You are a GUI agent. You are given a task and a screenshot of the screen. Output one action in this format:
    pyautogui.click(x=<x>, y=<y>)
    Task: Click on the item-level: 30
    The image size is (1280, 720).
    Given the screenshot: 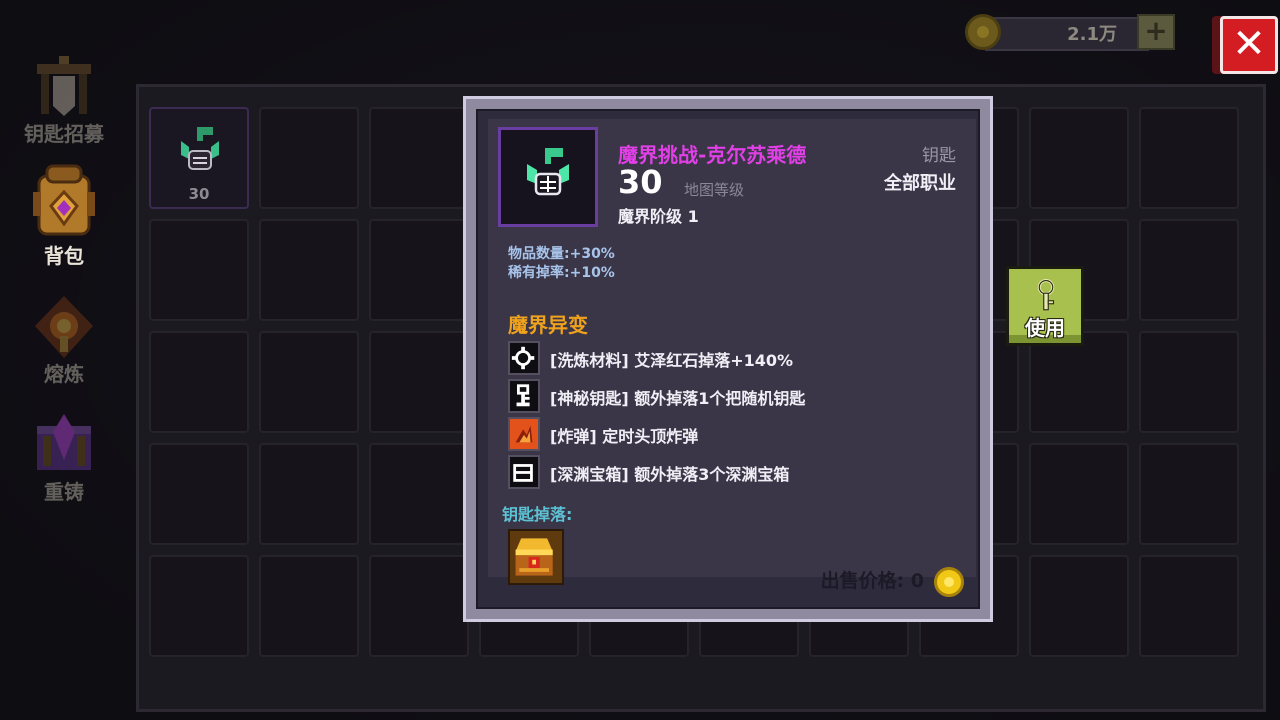 What is the action you would take?
    pyautogui.click(x=640, y=182)
    